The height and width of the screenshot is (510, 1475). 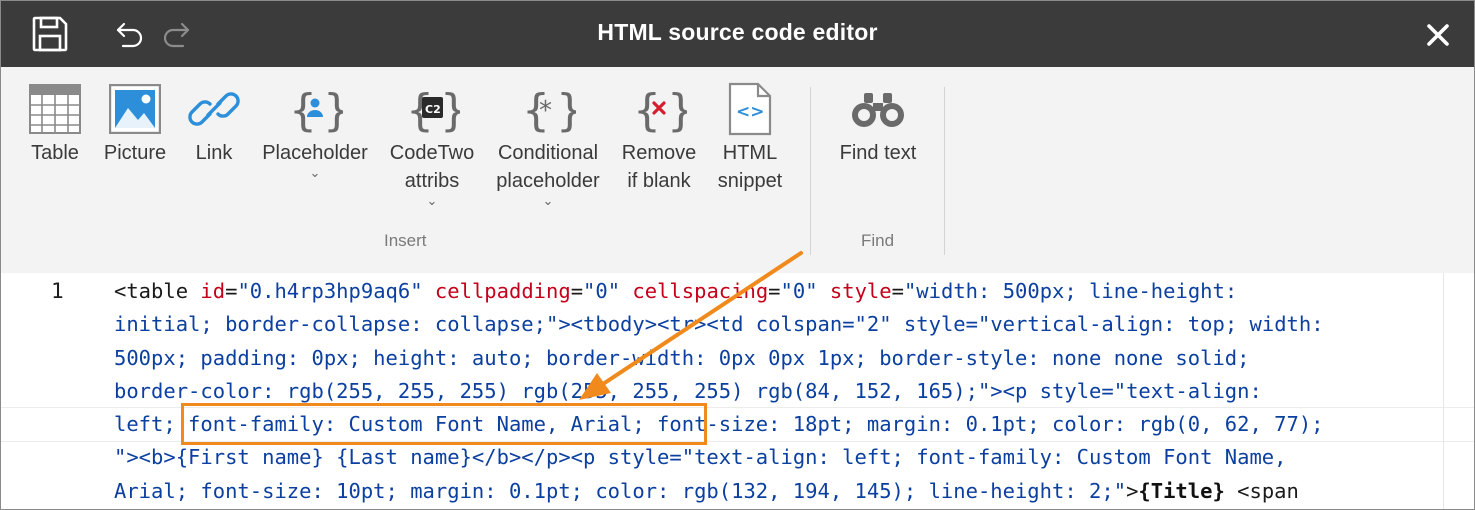 I want to click on title-bar: HTML source code editor, so click(x=737, y=34).